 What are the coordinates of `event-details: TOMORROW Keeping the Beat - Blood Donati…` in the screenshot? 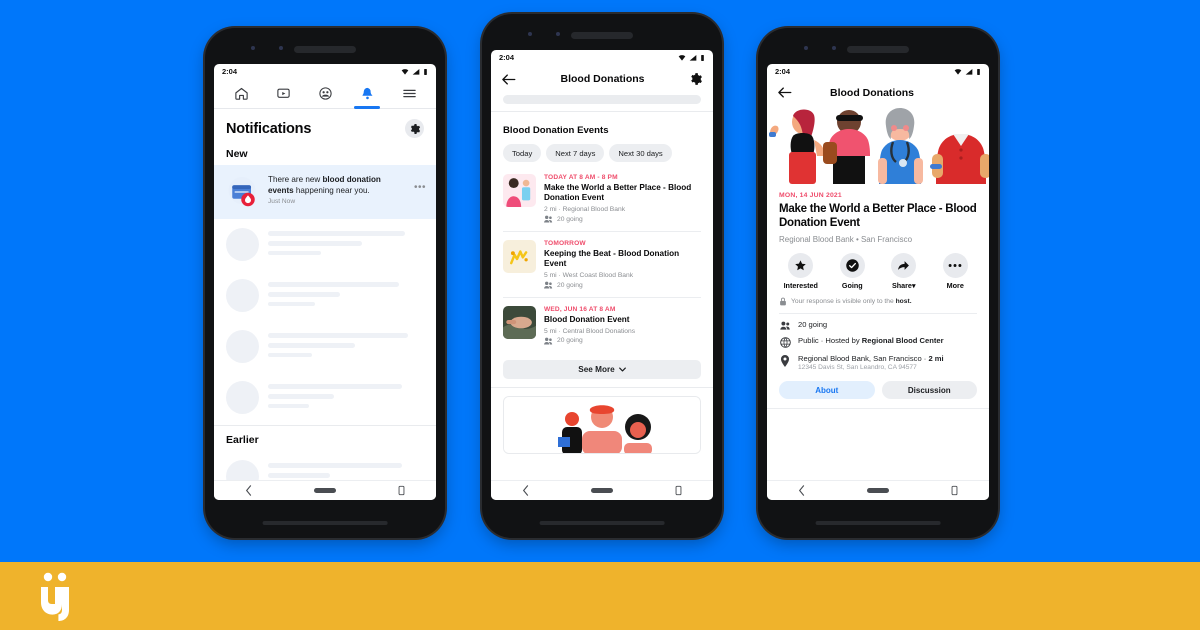 It's located at (622, 264).